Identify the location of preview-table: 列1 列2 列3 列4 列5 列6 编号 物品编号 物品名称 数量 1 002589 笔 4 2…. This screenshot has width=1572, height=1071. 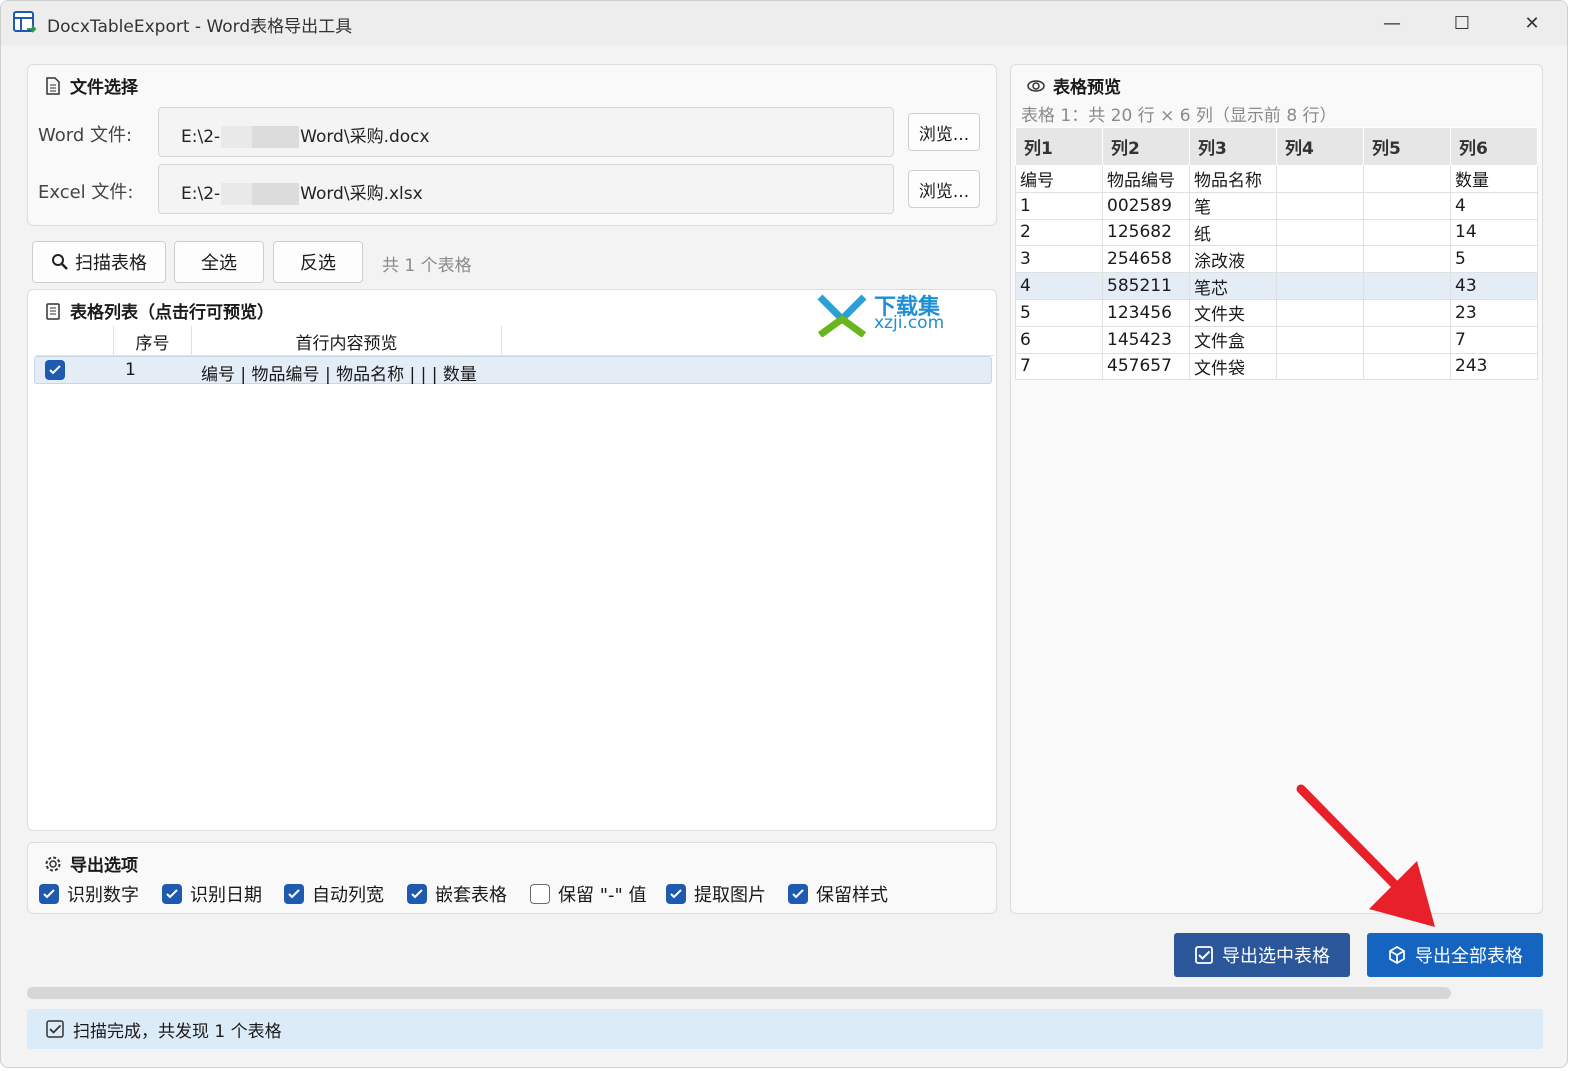
(1276, 254).